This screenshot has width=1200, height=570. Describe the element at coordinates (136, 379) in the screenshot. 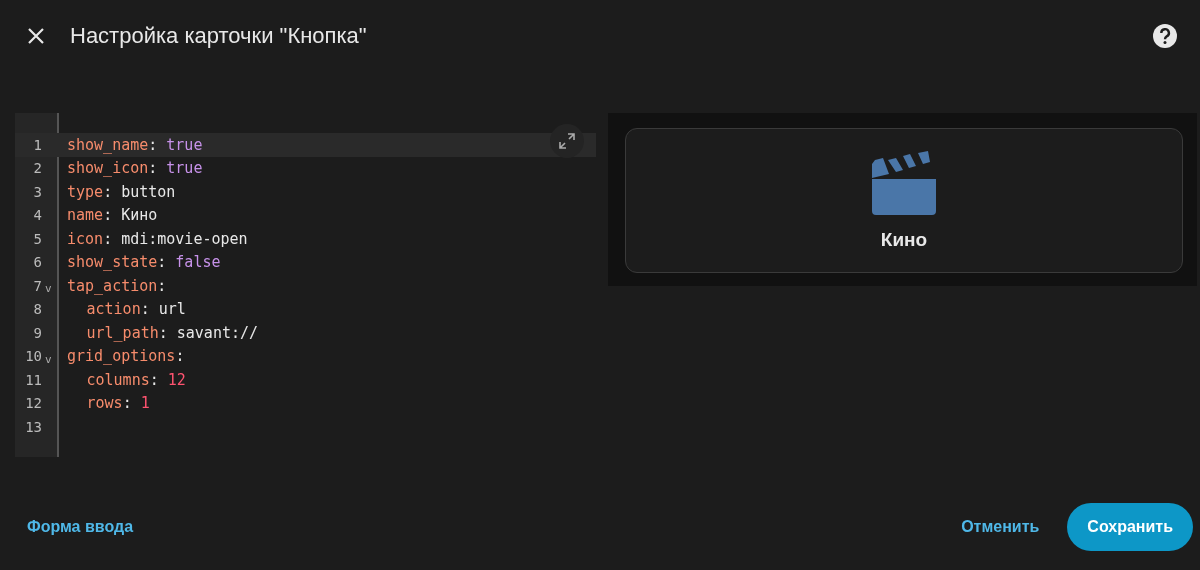

I see `code-line: columns: 12` at that location.